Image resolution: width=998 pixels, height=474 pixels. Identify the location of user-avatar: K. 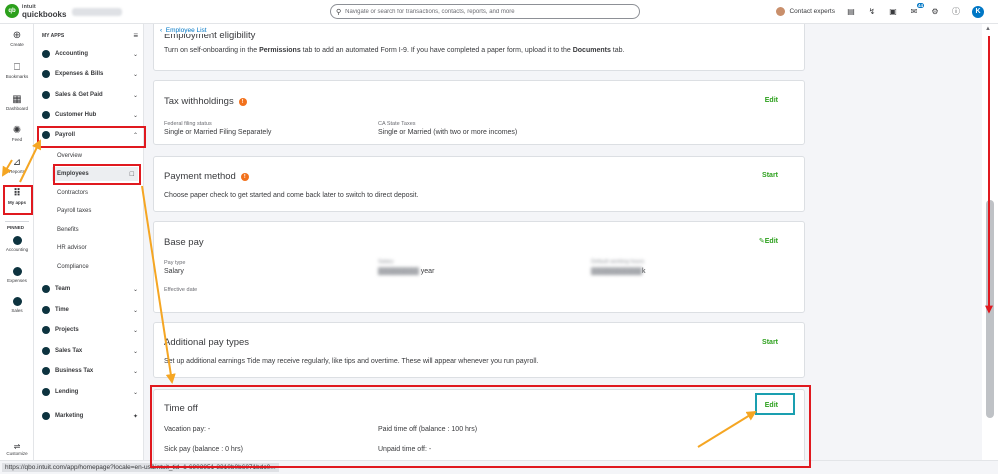
(978, 11).